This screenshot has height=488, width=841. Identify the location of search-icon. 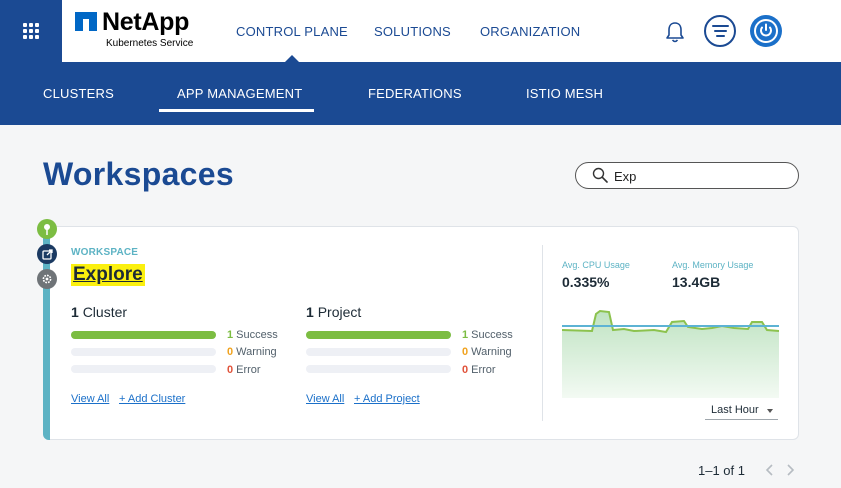
(600, 175).